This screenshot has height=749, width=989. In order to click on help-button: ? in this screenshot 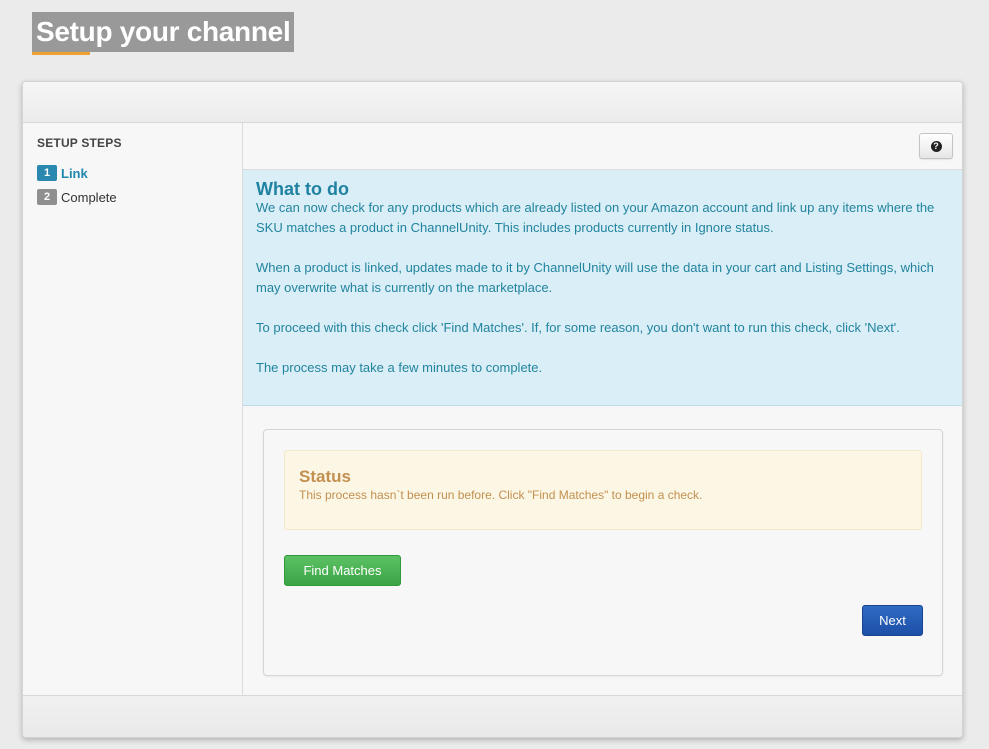, I will do `click(936, 146)`.